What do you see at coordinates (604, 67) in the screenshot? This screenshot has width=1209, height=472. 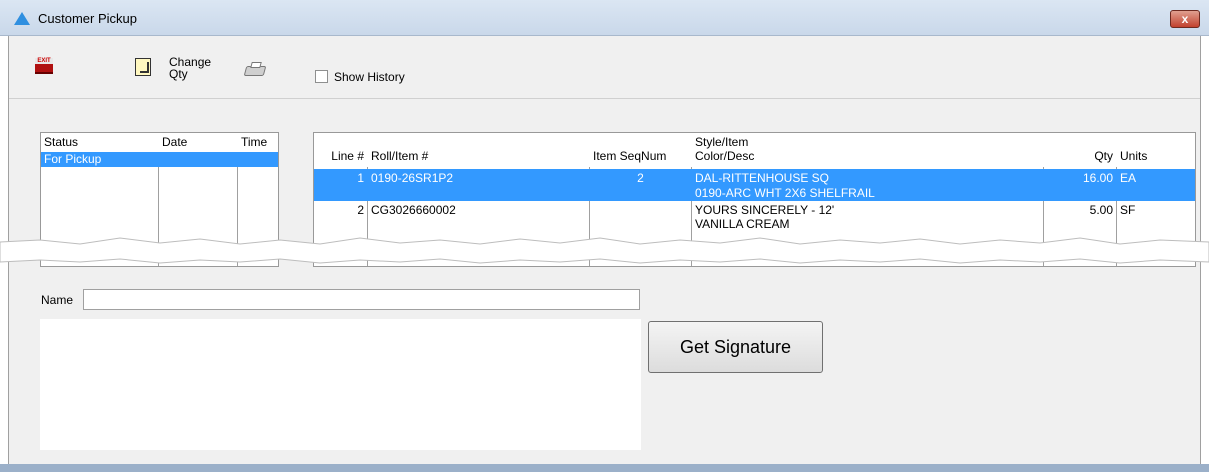 I see `toolbar: EXIT Change Qty Show History` at bounding box center [604, 67].